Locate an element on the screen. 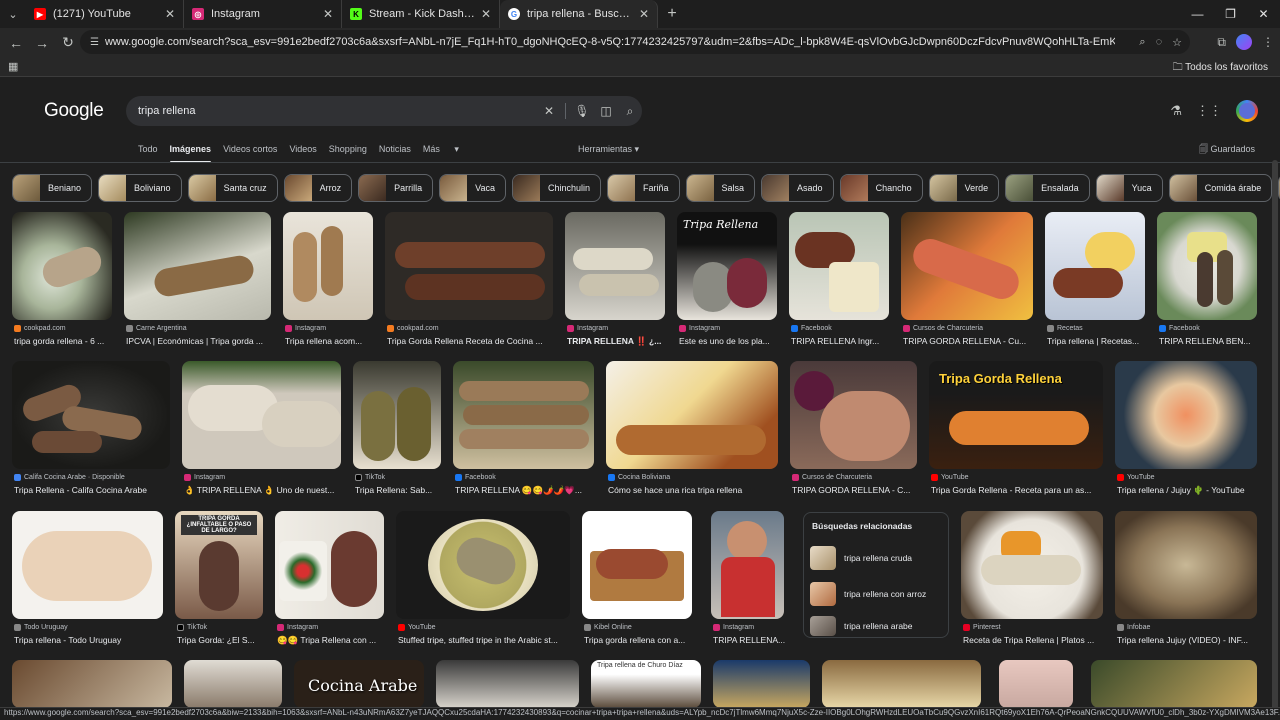  tab-videos: Videos is located at coordinates (302, 149).